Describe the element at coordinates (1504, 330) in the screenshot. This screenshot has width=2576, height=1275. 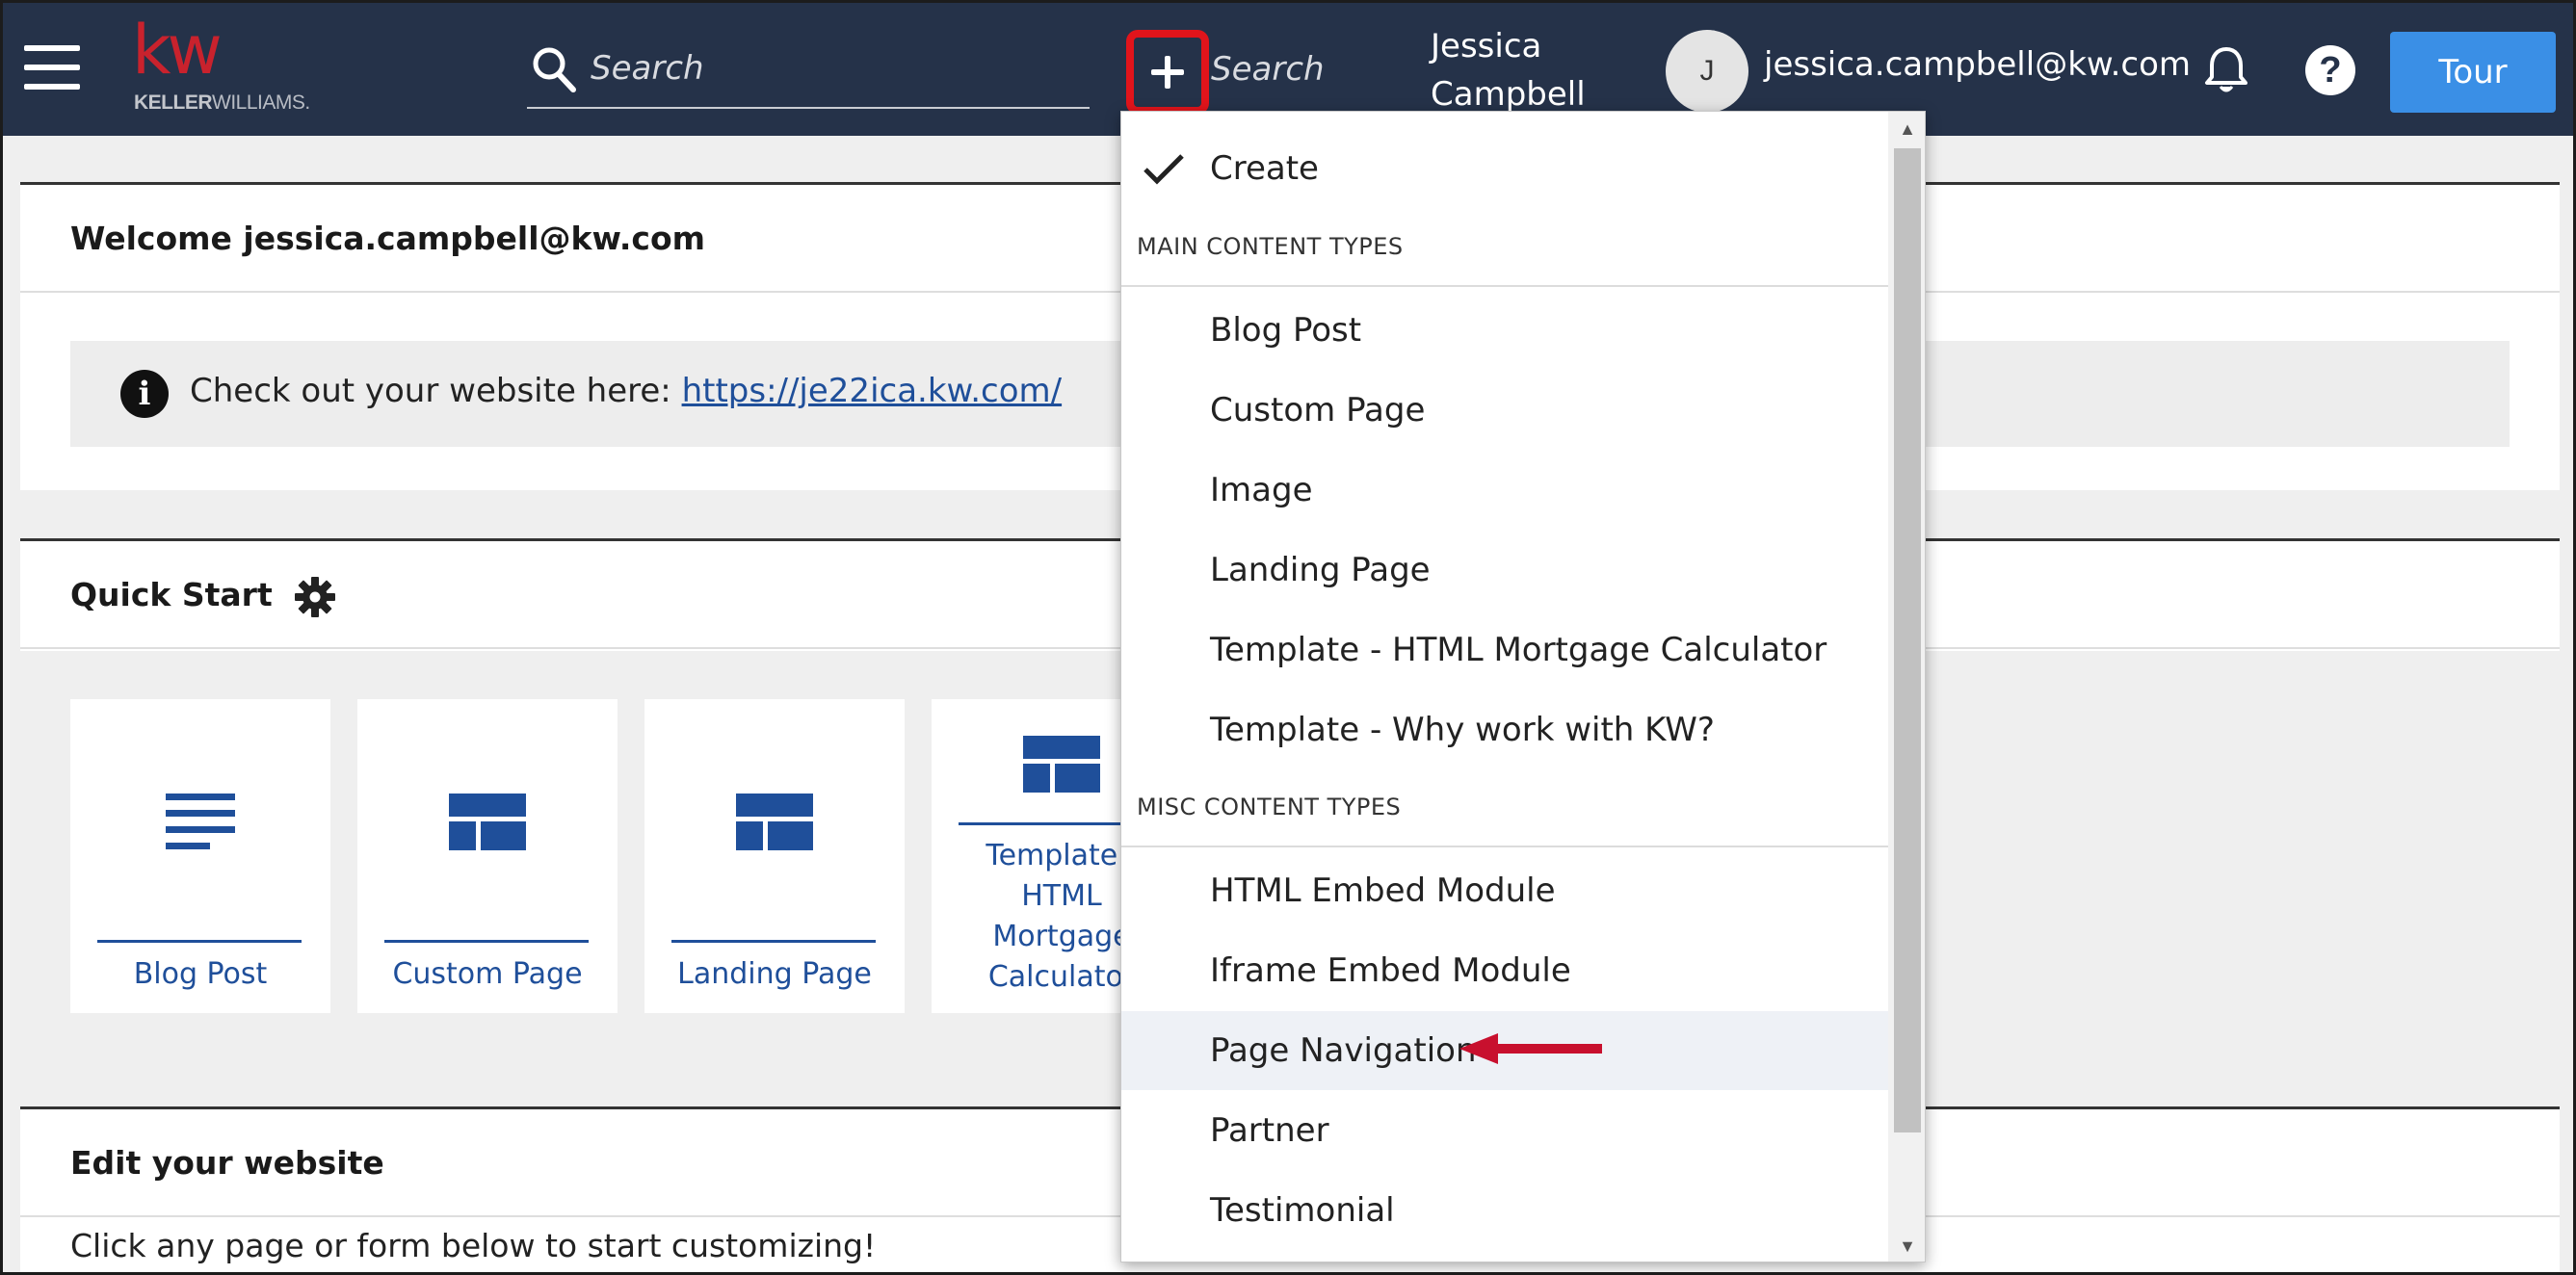
I see `dropdown-item-blog-post: Blog Post` at that location.